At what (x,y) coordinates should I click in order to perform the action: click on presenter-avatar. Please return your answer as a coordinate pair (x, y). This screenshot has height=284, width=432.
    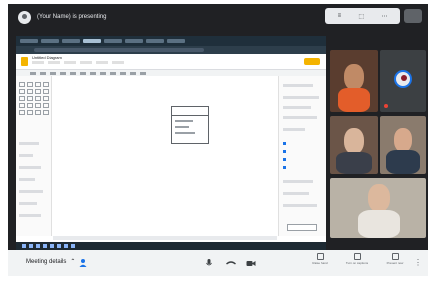
    Looking at the image, I should click on (24, 17).